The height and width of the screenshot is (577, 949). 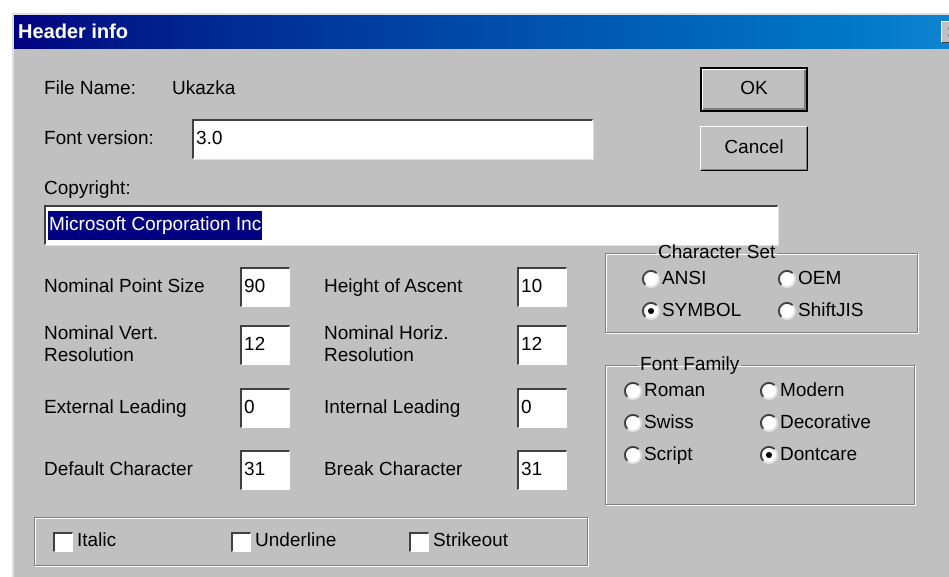 What do you see at coordinates (73, 32) in the screenshot?
I see `window-title: Header info` at bounding box center [73, 32].